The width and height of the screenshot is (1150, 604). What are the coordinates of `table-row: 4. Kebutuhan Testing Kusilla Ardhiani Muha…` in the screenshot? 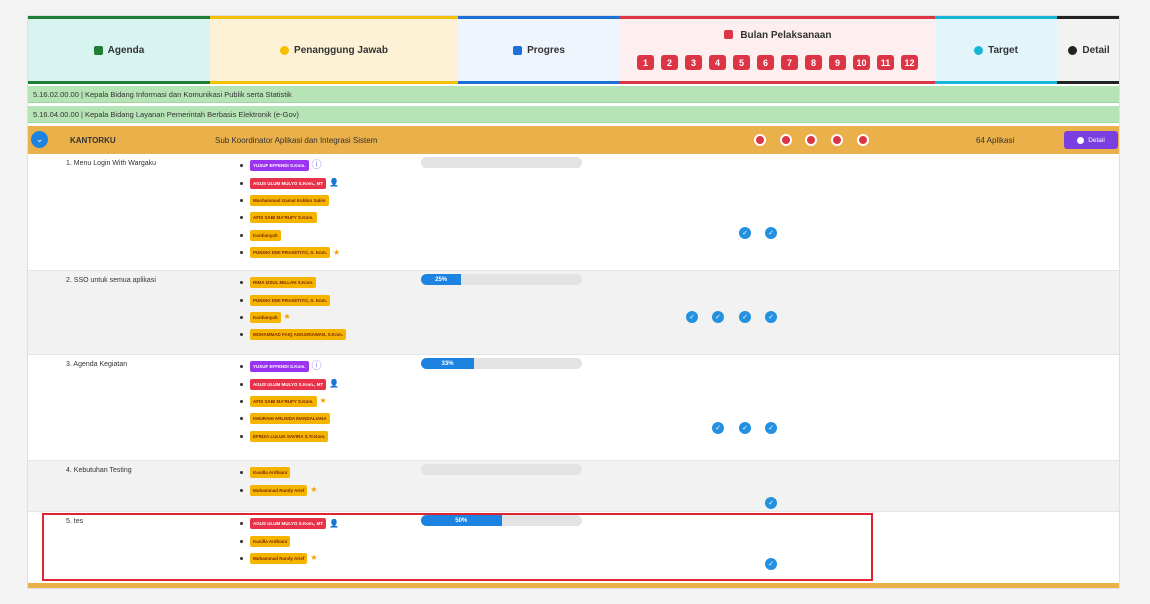 It's located at (573, 486).